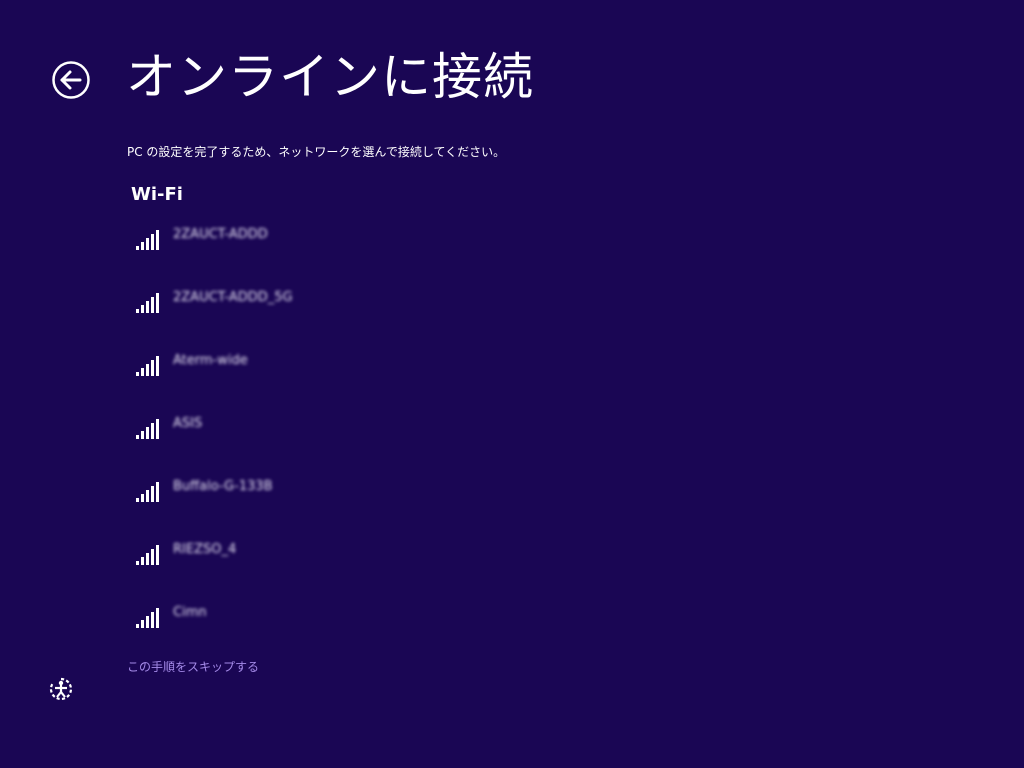 This screenshot has height=768, width=1024. I want to click on network-item: Cimn, so click(326, 625).